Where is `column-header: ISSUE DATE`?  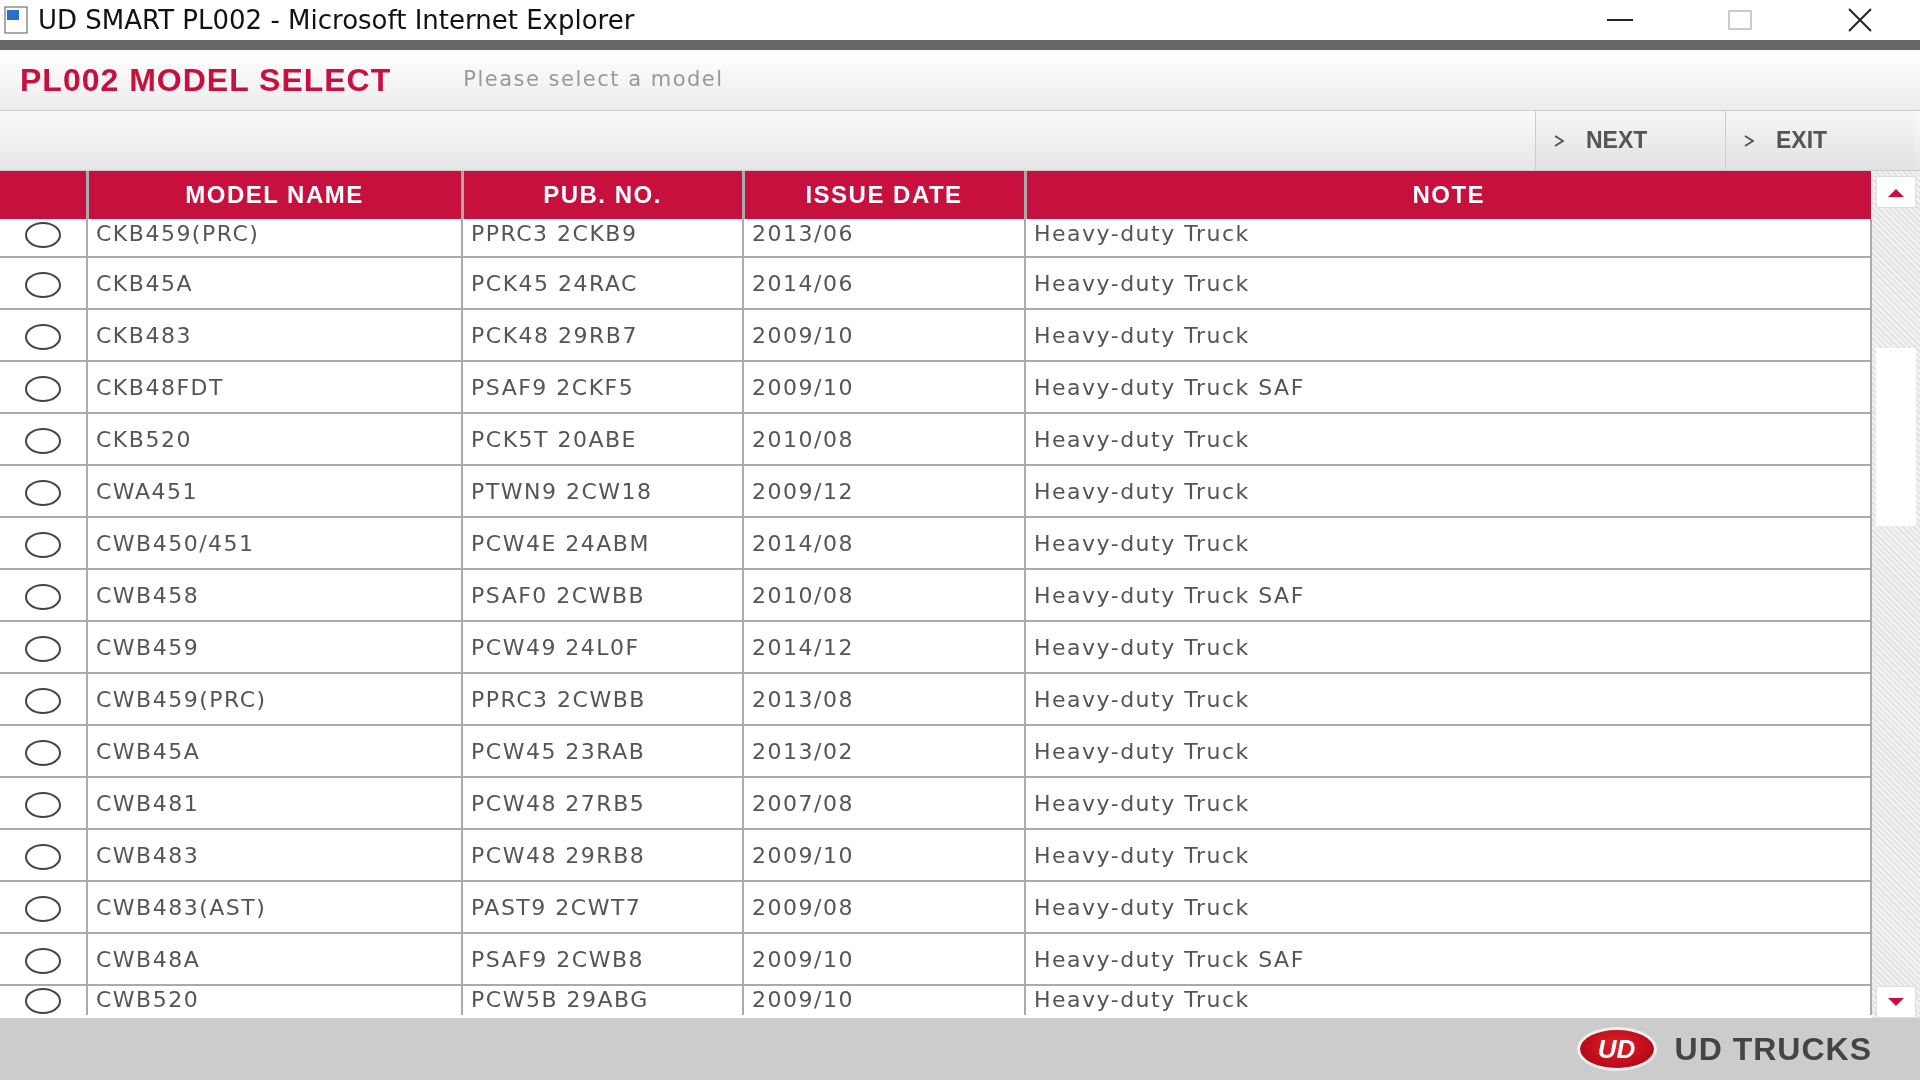 column-header: ISSUE DATE is located at coordinates (884, 195).